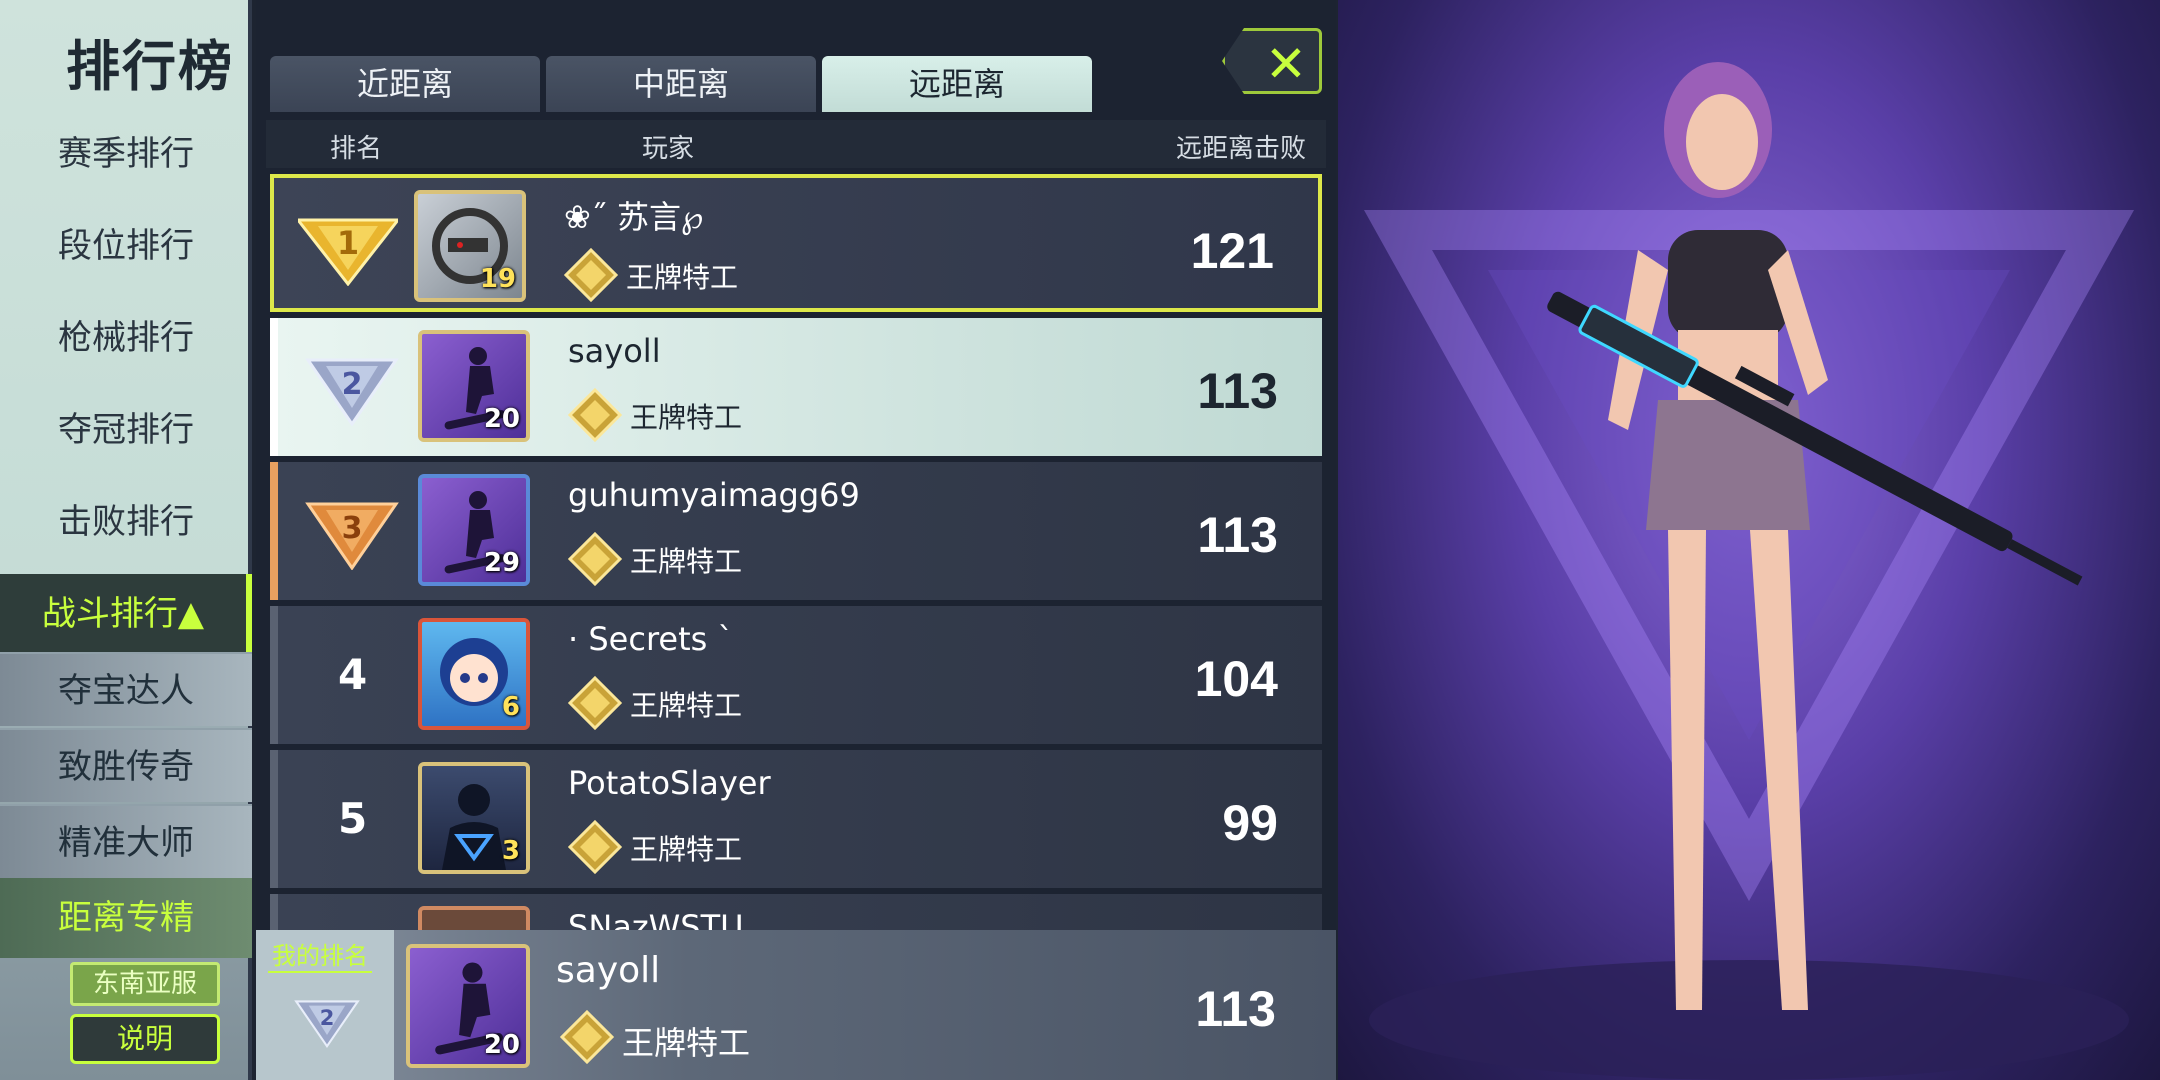 This screenshot has height=1080, width=2160. Describe the element at coordinates (656, 919) in the screenshot. I see `player-name: SNazWSTU` at that location.